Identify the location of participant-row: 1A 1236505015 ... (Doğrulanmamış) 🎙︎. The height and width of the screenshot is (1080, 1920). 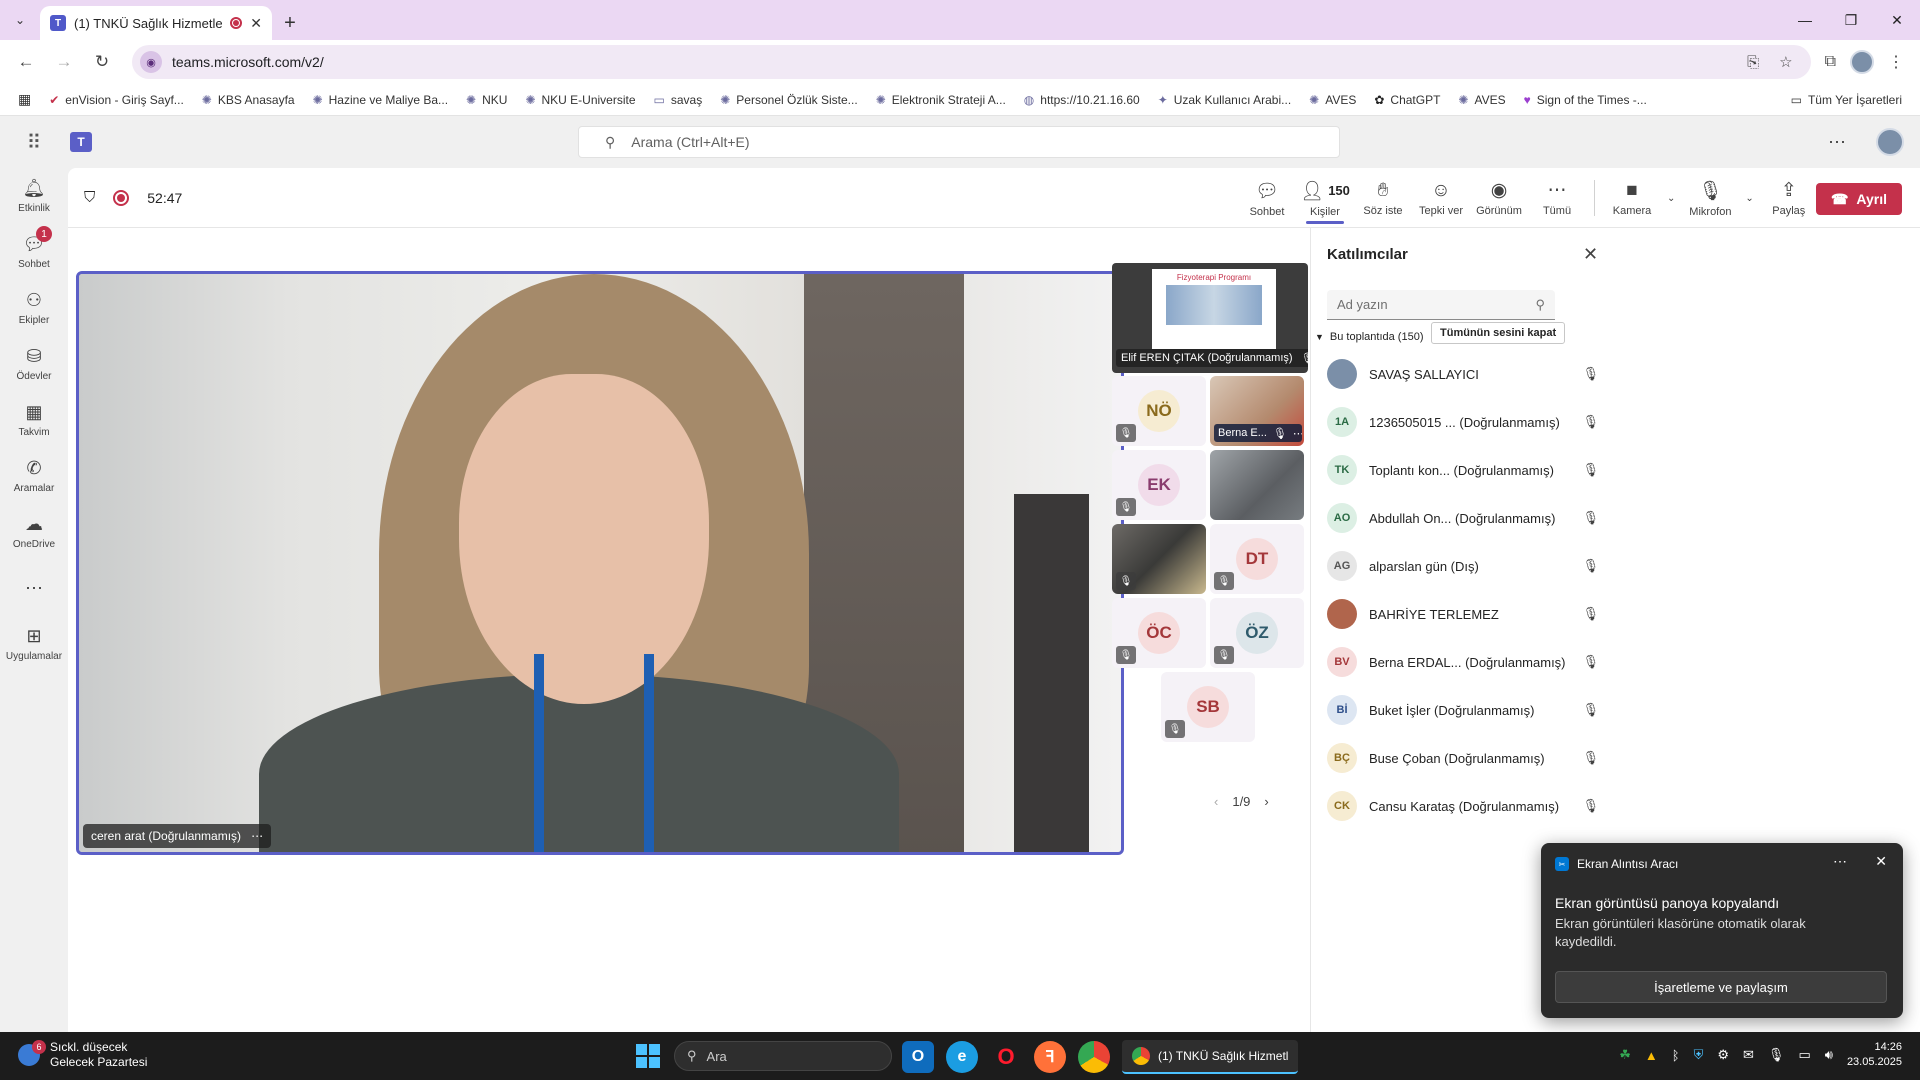
(1467, 422).